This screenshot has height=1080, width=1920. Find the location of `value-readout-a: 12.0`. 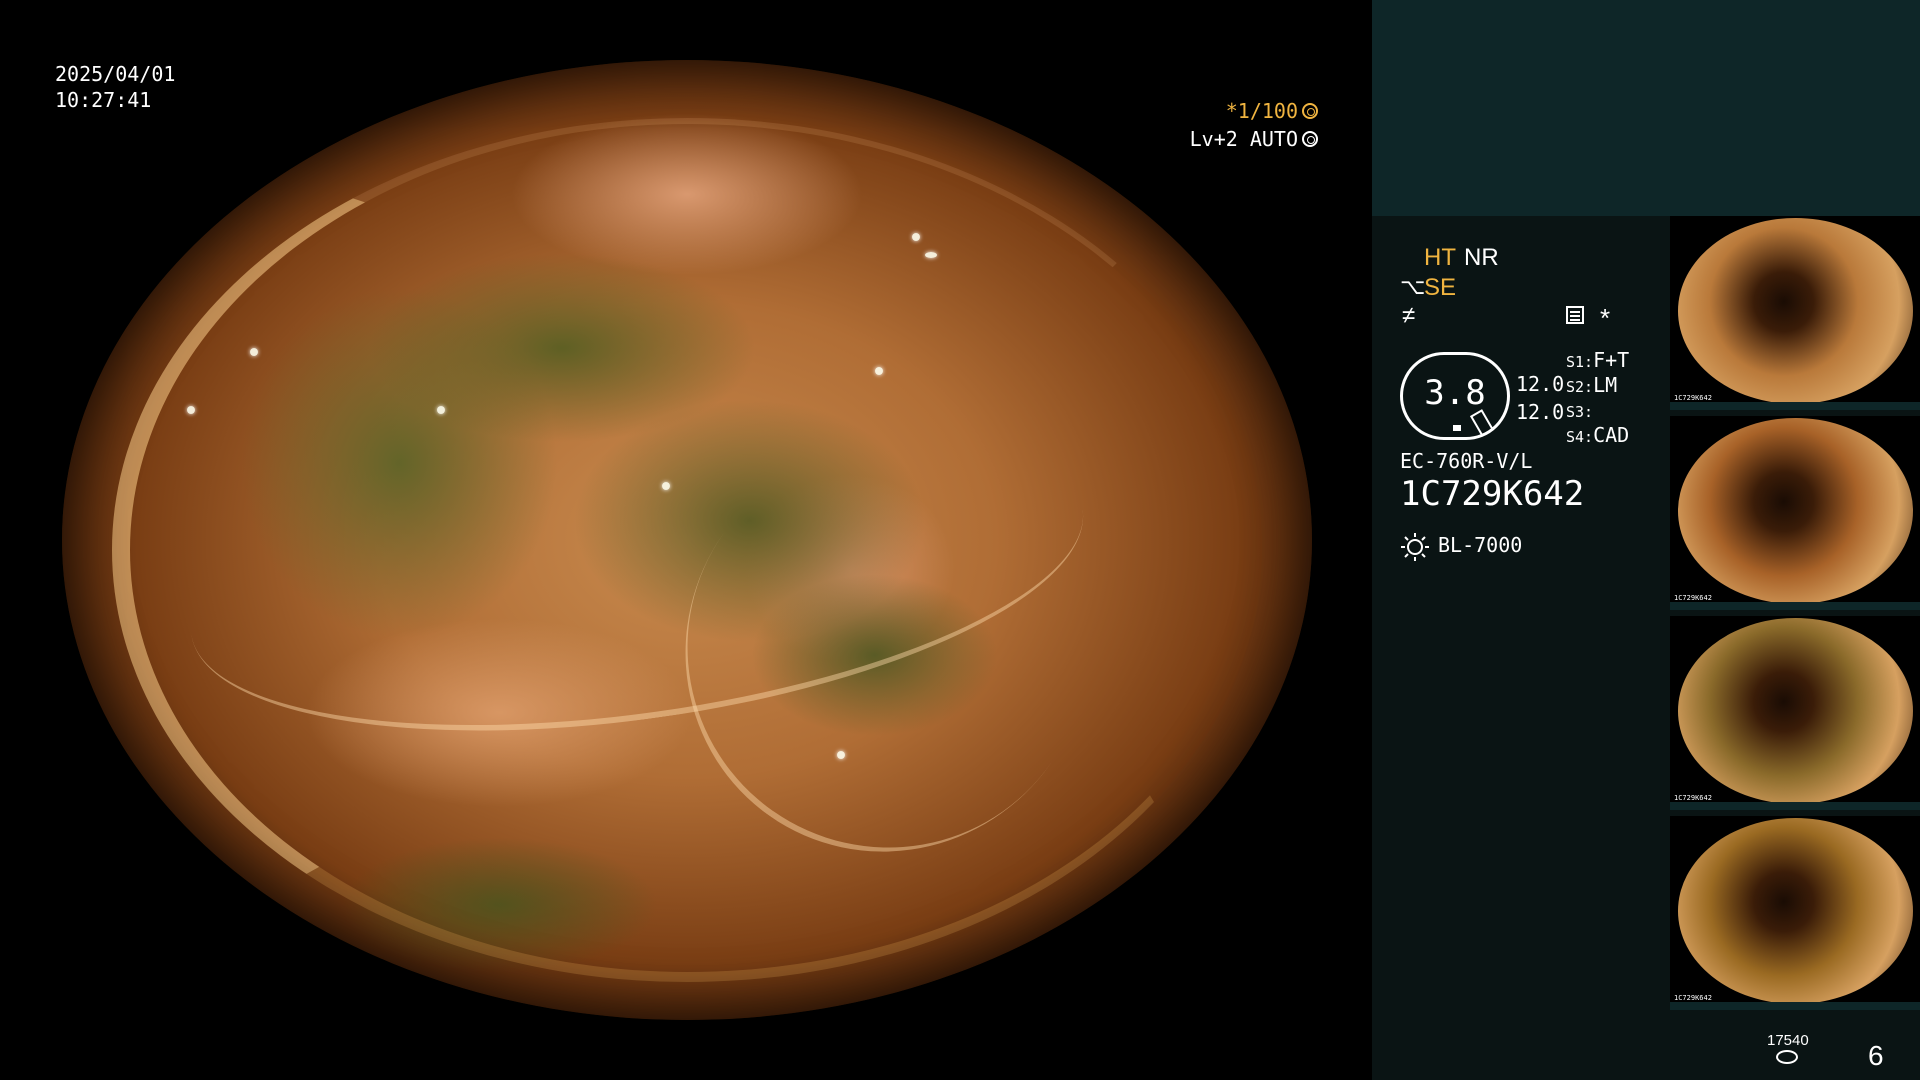

value-readout-a: 12.0 is located at coordinates (1540, 384).